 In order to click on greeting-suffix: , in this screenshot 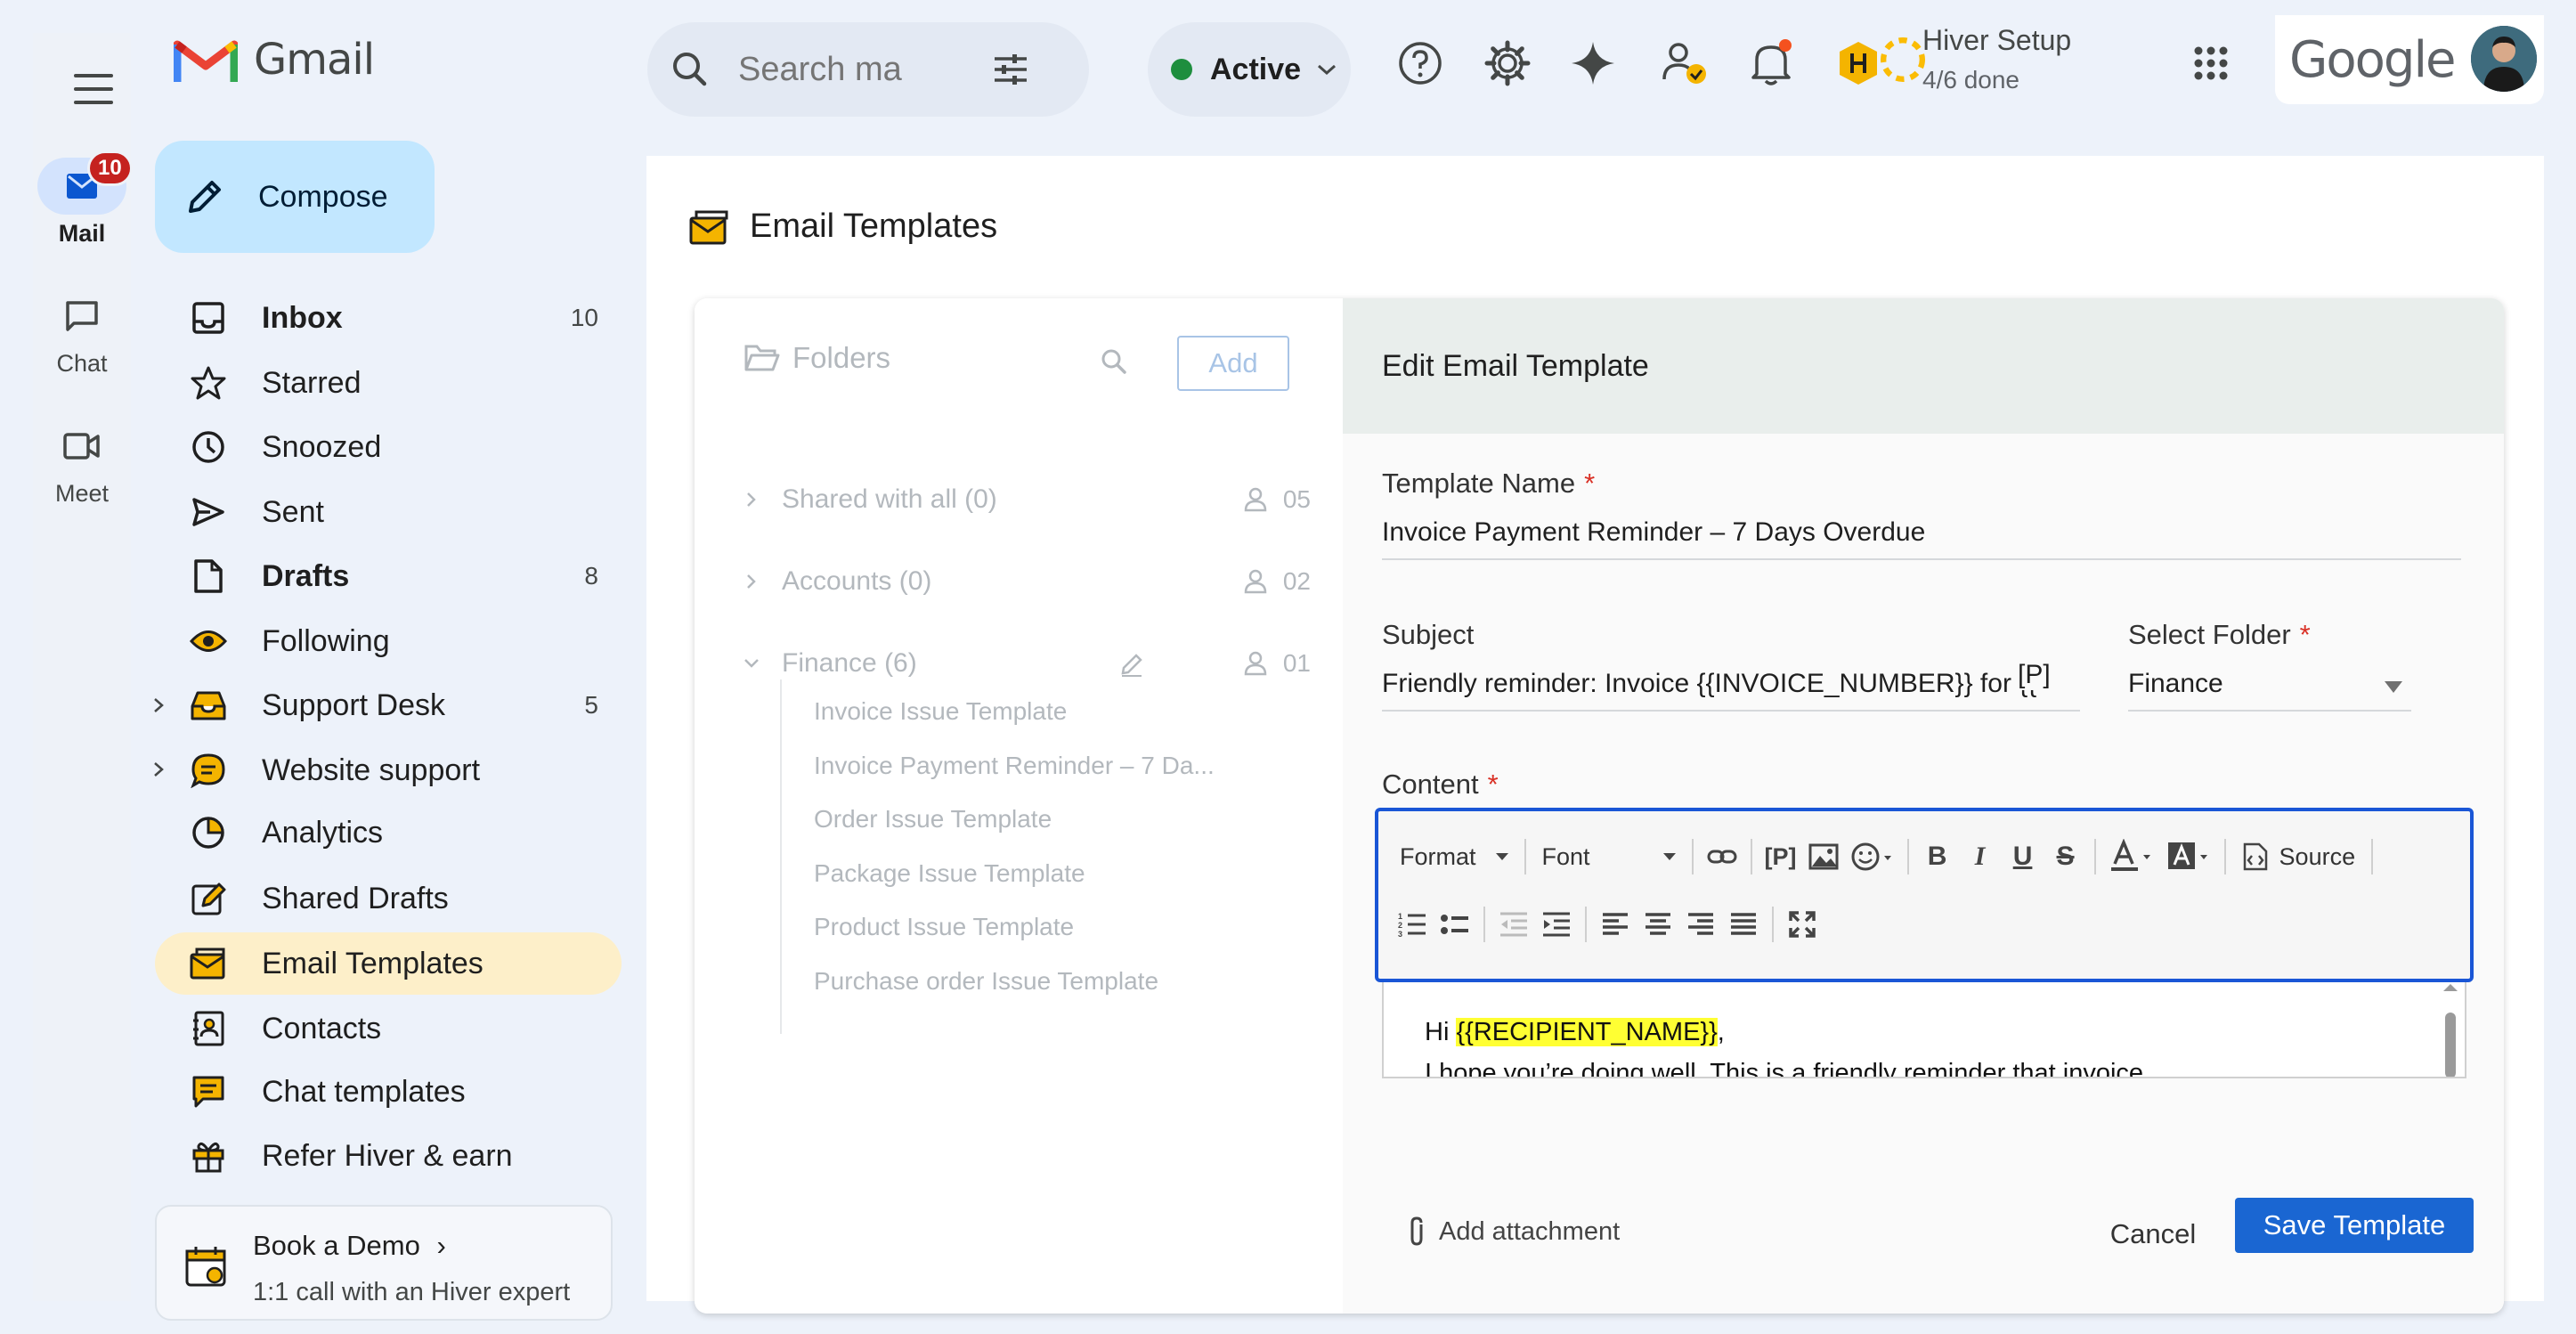, I will do `click(1721, 1032)`.